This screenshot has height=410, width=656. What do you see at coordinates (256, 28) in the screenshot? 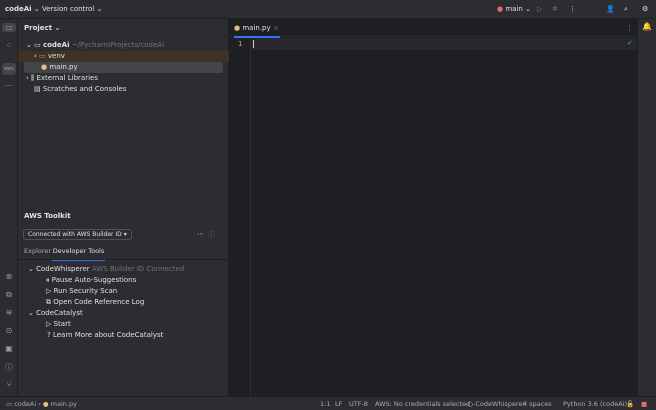
I see `tab-label: main.py` at bounding box center [256, 28].